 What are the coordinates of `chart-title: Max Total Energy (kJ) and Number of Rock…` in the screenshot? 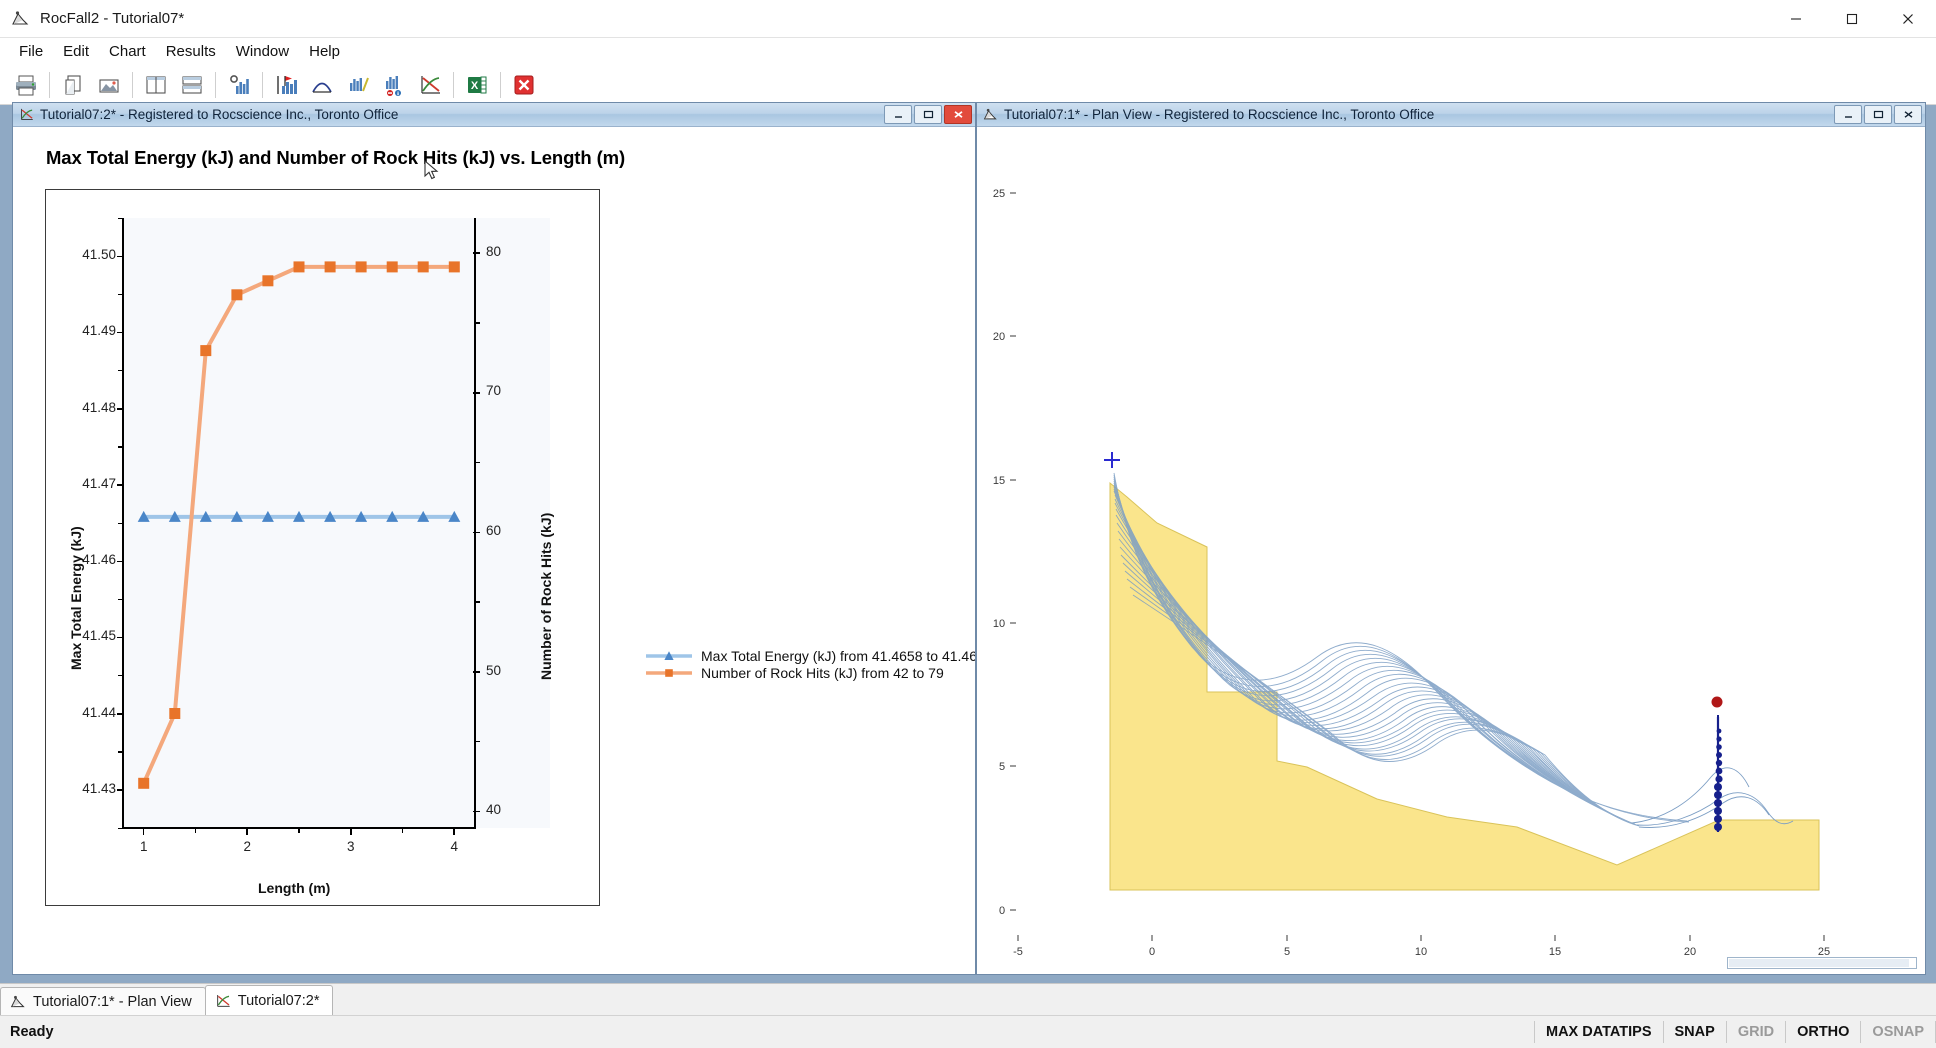 It's located at (336, 157).